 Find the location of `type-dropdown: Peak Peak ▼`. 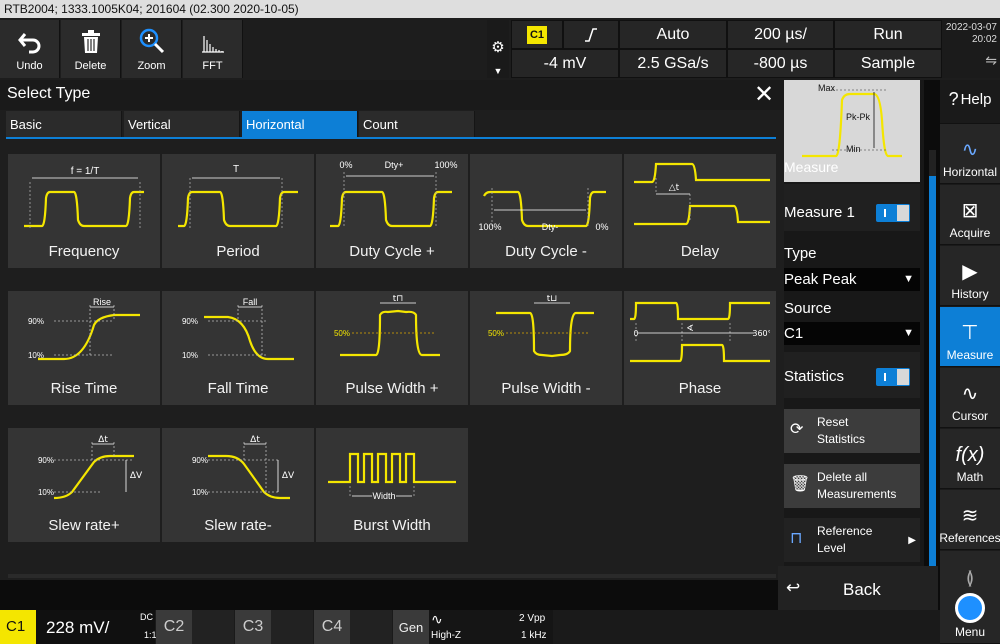

type-dropdown: Peak Peak ▼ is located at coordinates (852, 279).